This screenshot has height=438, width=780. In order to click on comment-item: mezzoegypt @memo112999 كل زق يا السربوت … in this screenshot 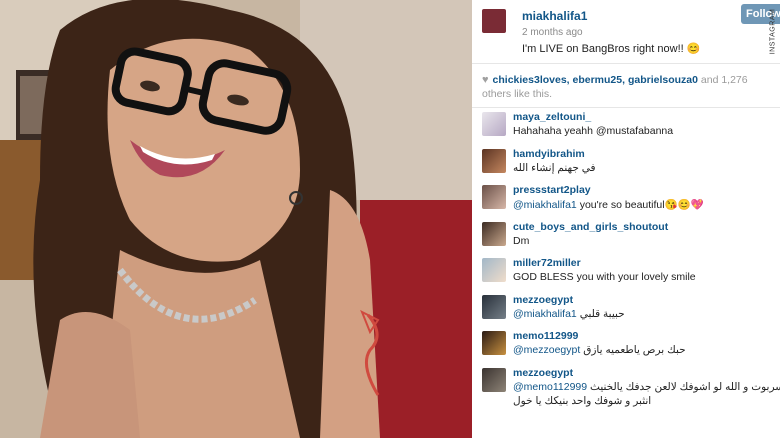, I will do `click(626, 385)`.